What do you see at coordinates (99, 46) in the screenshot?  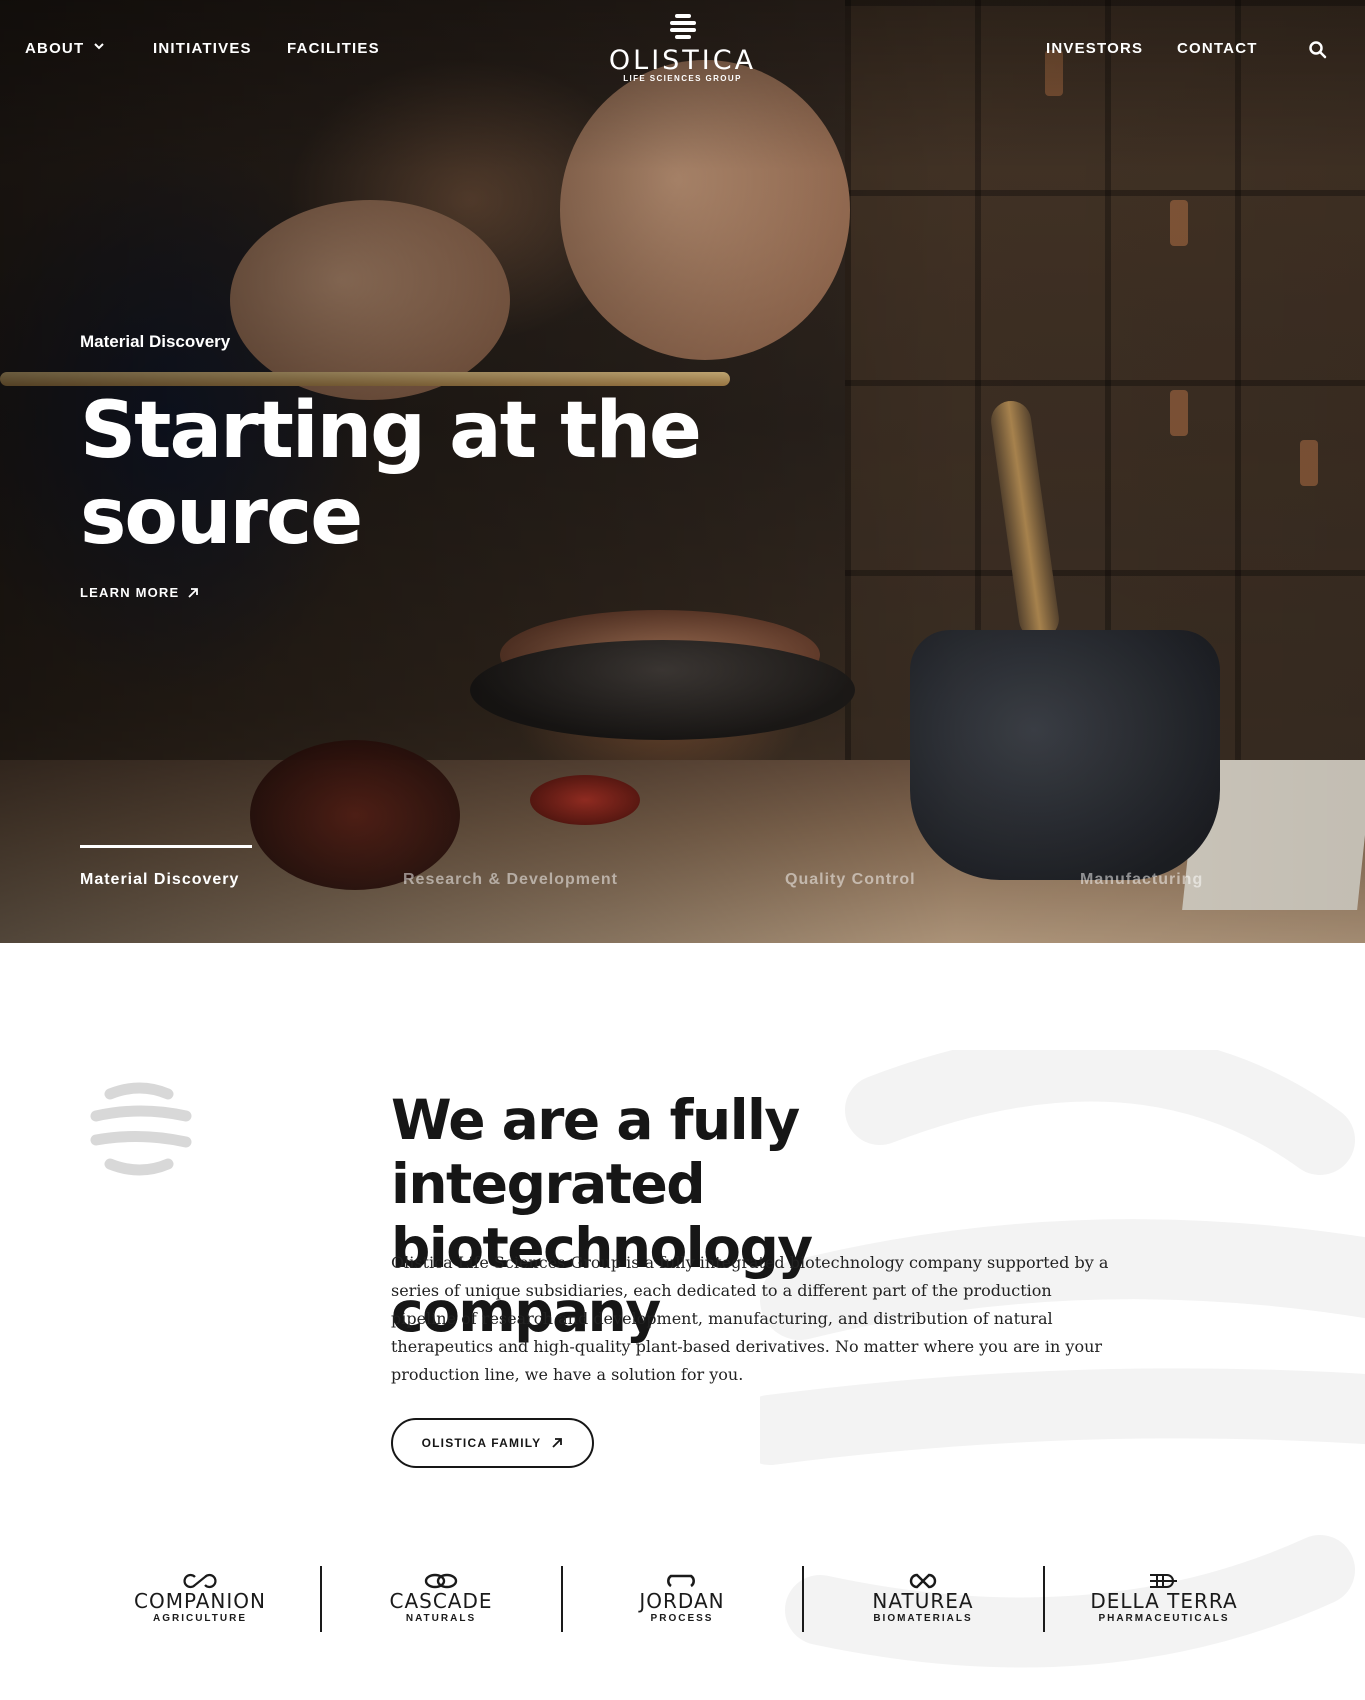 I see `chevron-down-icon` at bounding box center [99, 46].